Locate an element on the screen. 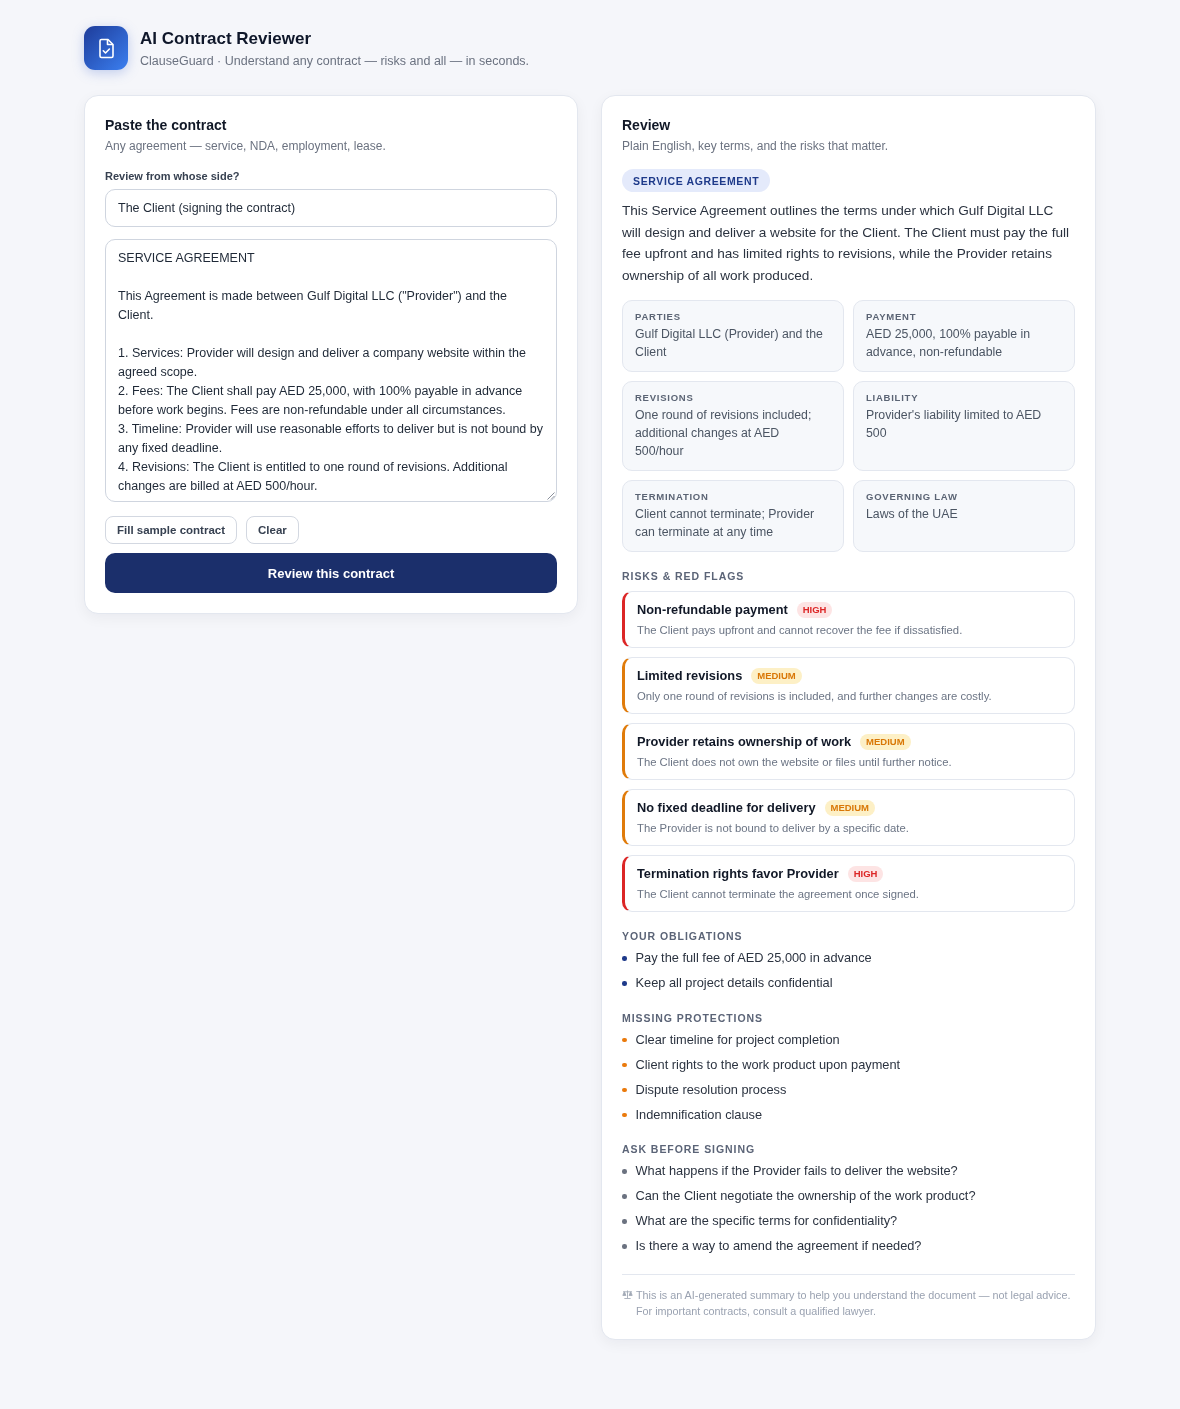 This screenshot has height=1409, width=1180. risk-description: The Provider is not bound to deliver by a specific date. is located at coordinates (773, 828).